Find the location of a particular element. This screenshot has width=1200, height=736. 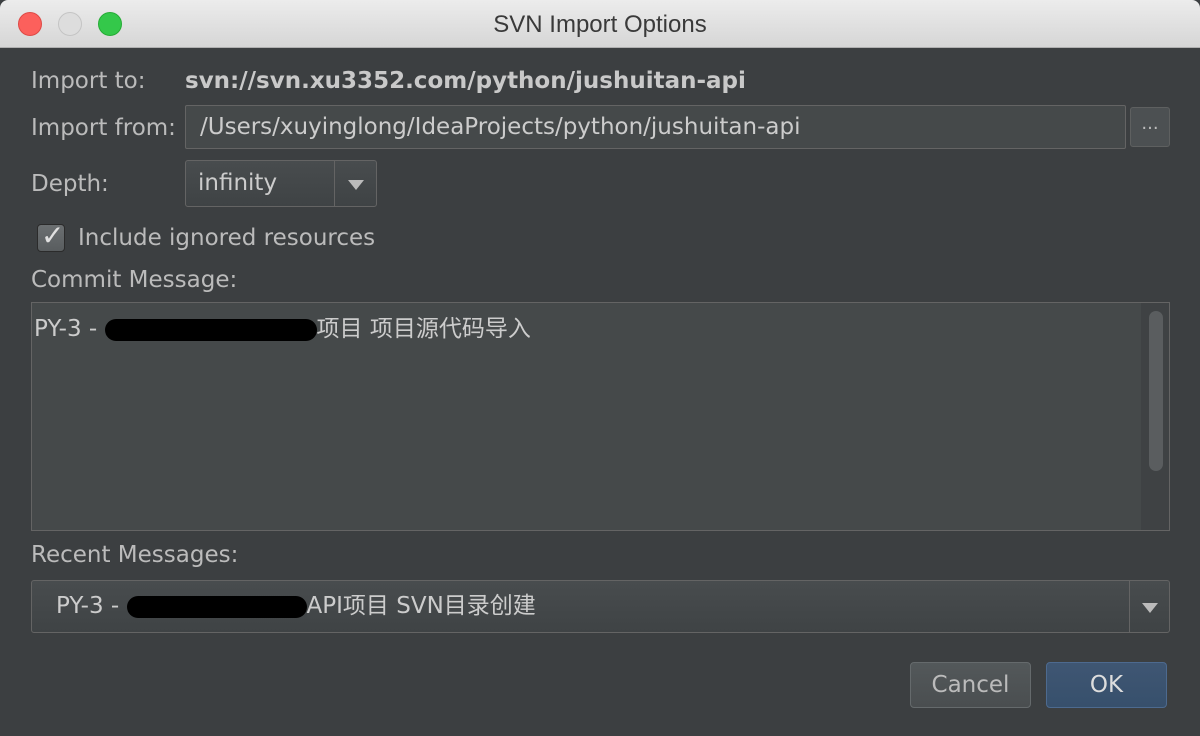

scrollbar-thumb is located at coordinates (1156, 391).